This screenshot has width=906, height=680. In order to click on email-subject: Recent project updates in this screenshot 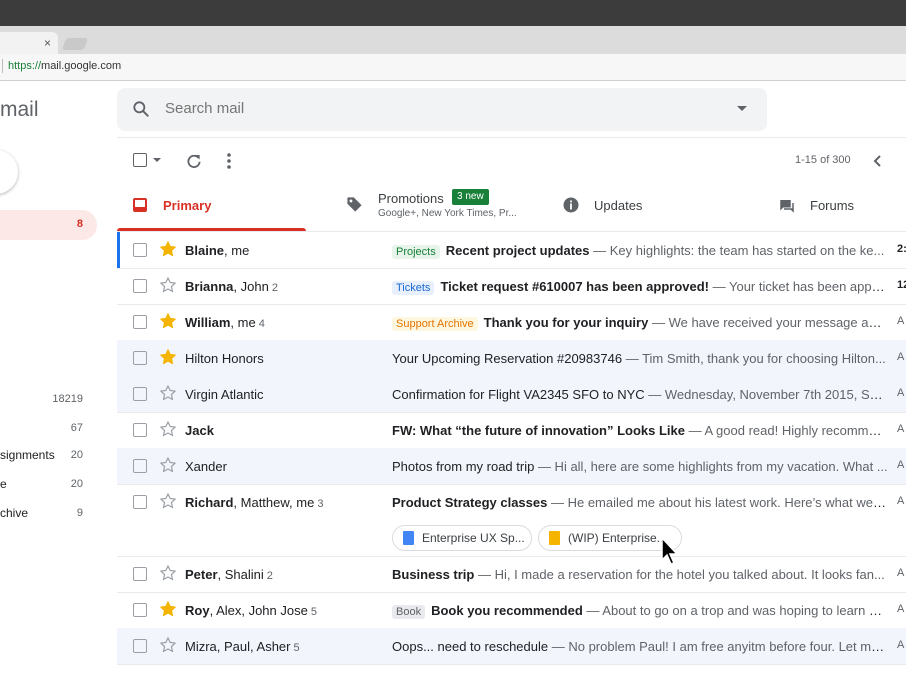, I will do `click(517, 250)`.